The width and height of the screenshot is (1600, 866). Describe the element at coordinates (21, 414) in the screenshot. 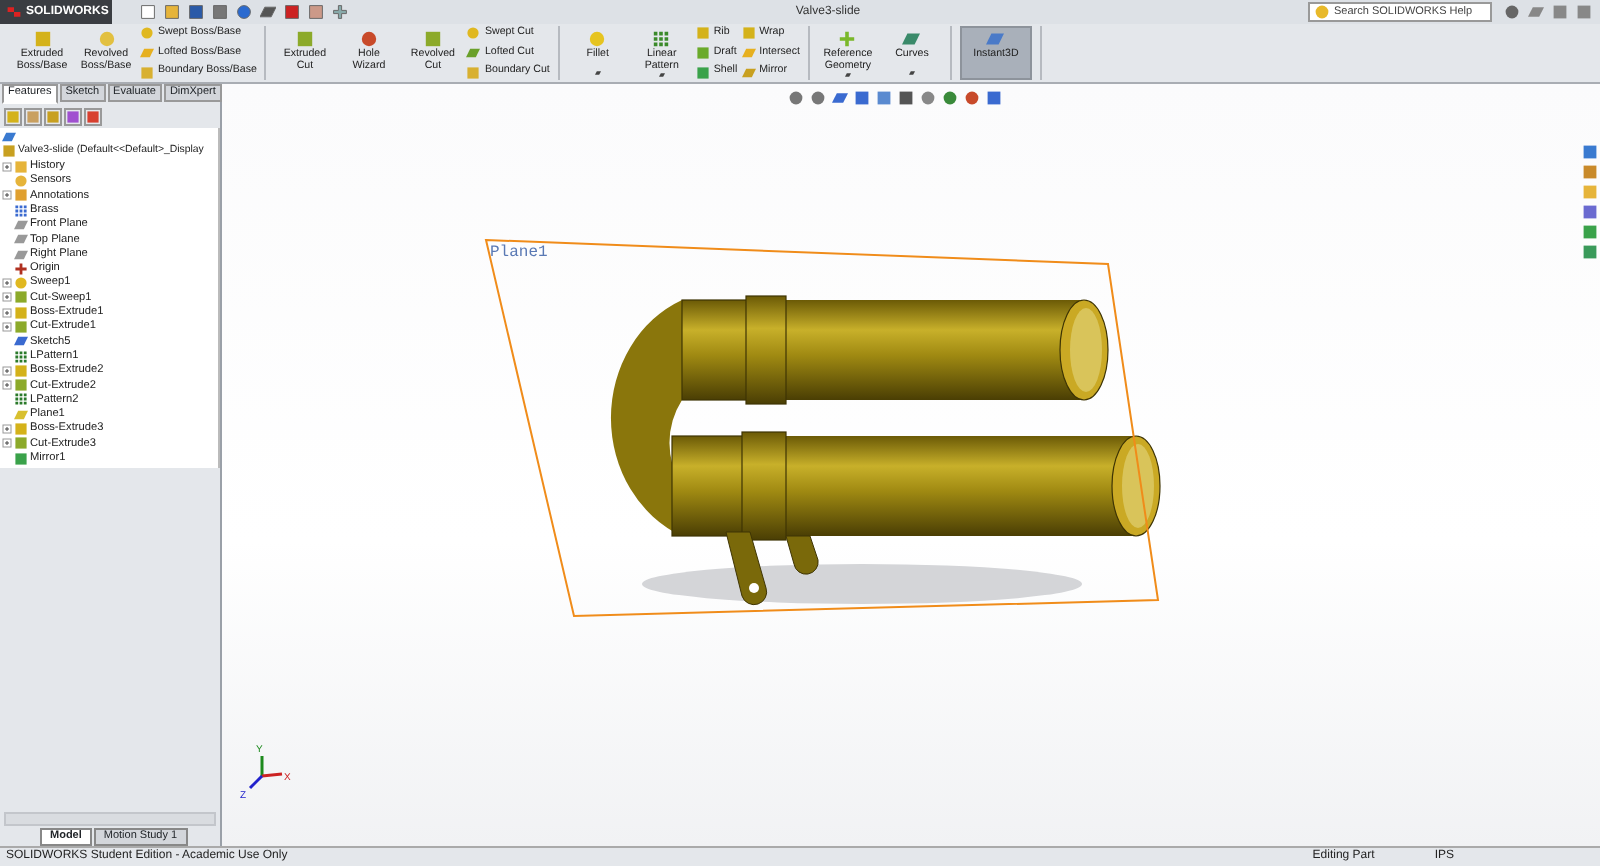

I see `refplane-icon` at that location.